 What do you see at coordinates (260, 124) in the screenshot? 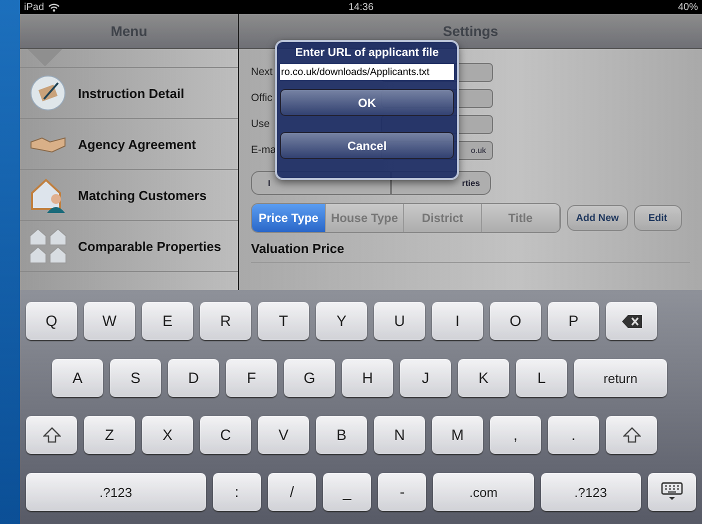
I see `field-label: Use` at bounding box center [260, 124].